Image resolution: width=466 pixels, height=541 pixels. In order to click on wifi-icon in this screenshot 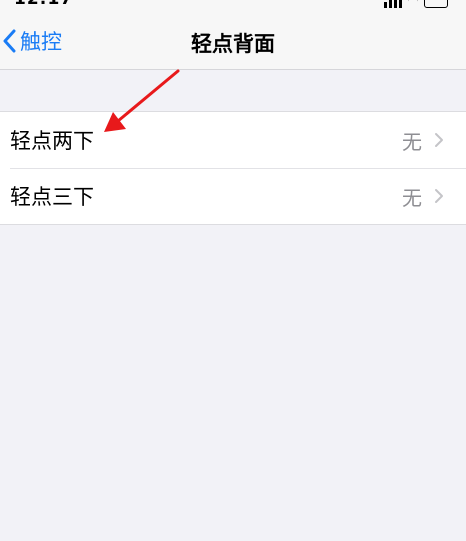, I will do `click(413, 4)`.